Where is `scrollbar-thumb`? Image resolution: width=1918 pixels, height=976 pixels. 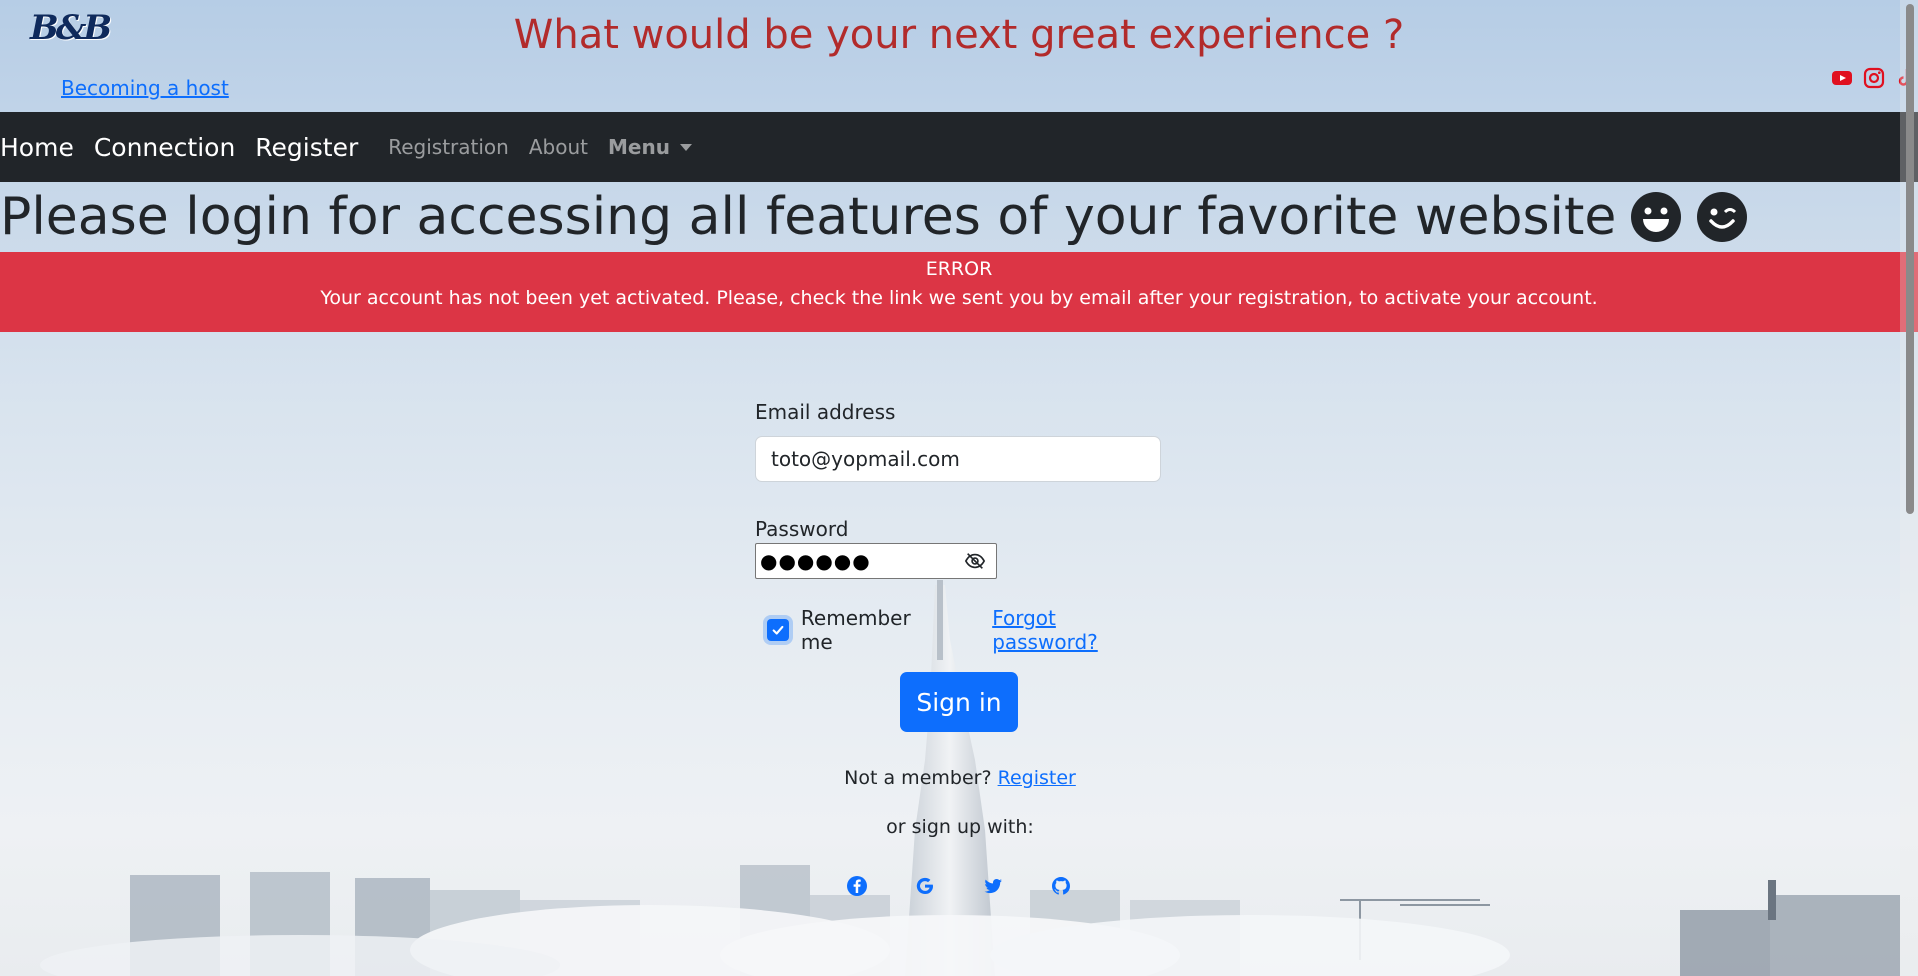
scrollbar-thumb is located at coordinates (1910, 259).